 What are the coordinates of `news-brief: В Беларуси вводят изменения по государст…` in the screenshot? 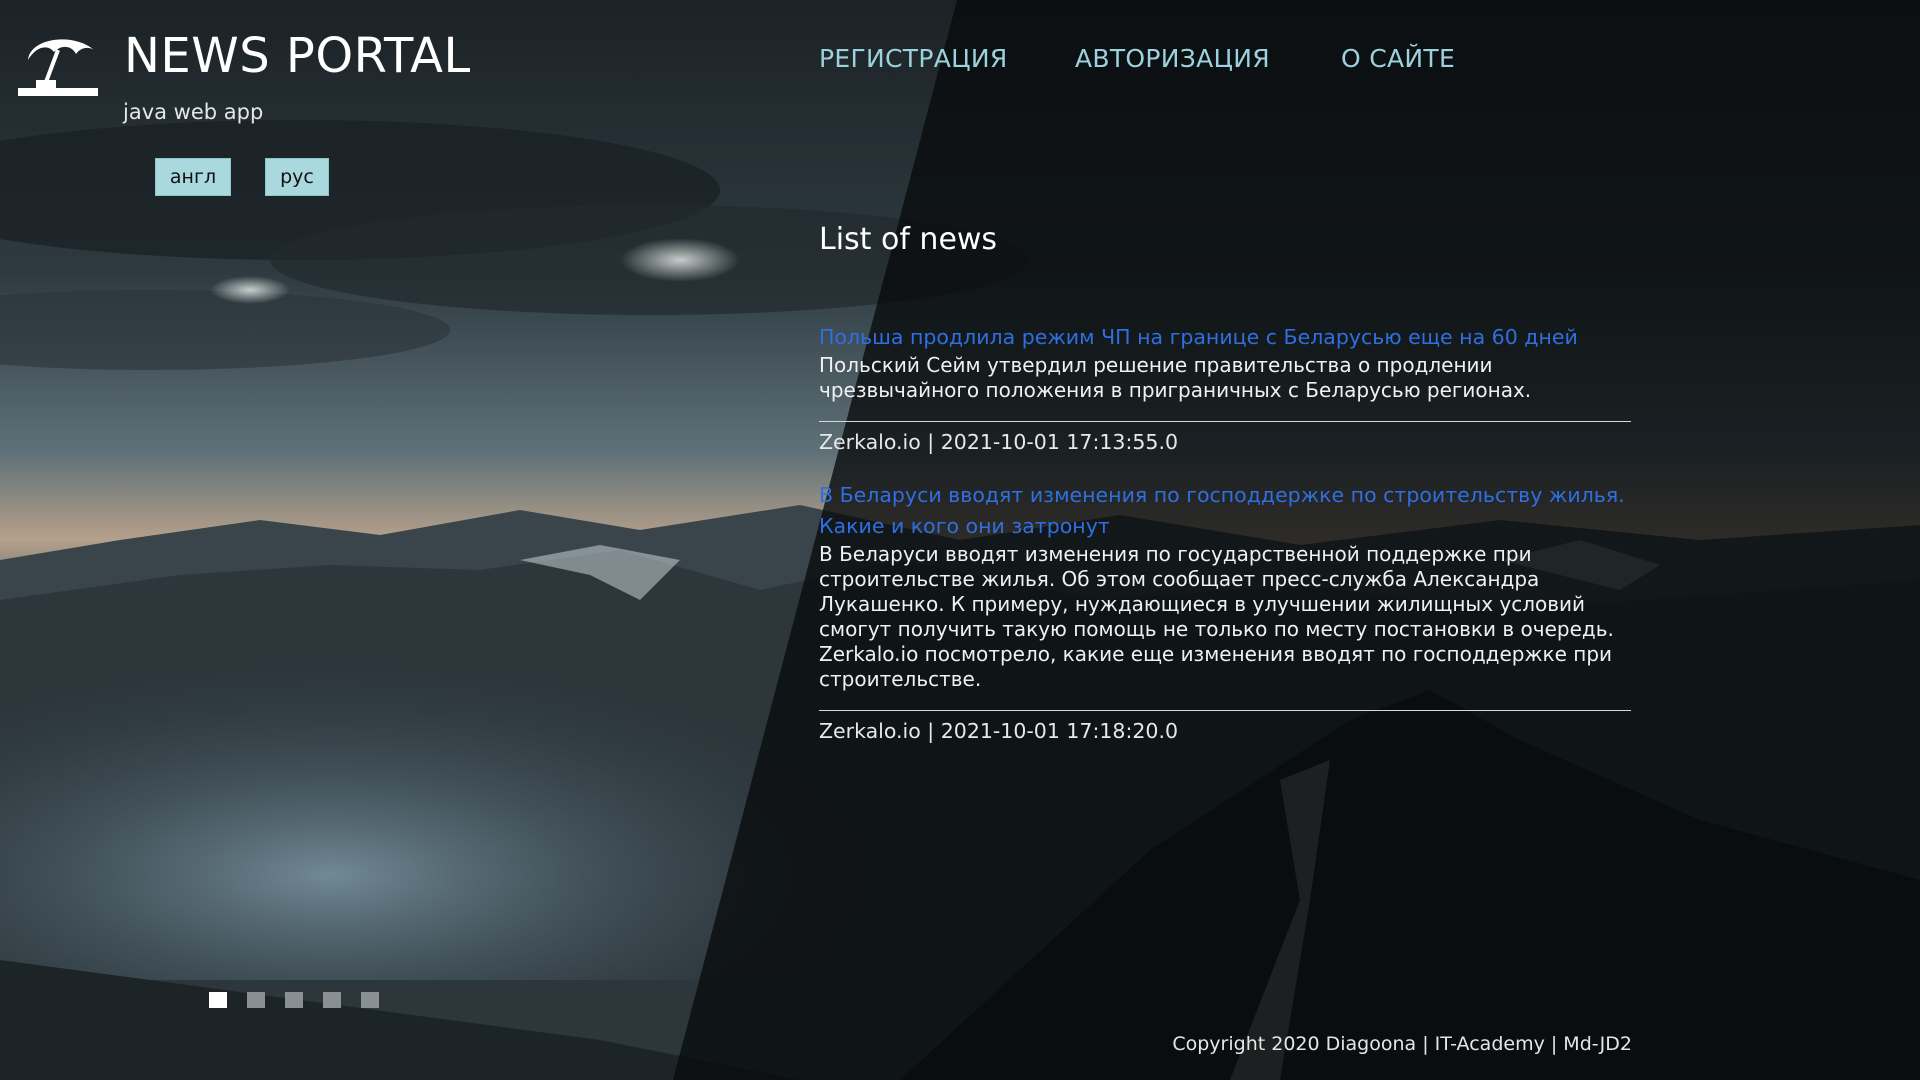 It's located at (1216, 616).